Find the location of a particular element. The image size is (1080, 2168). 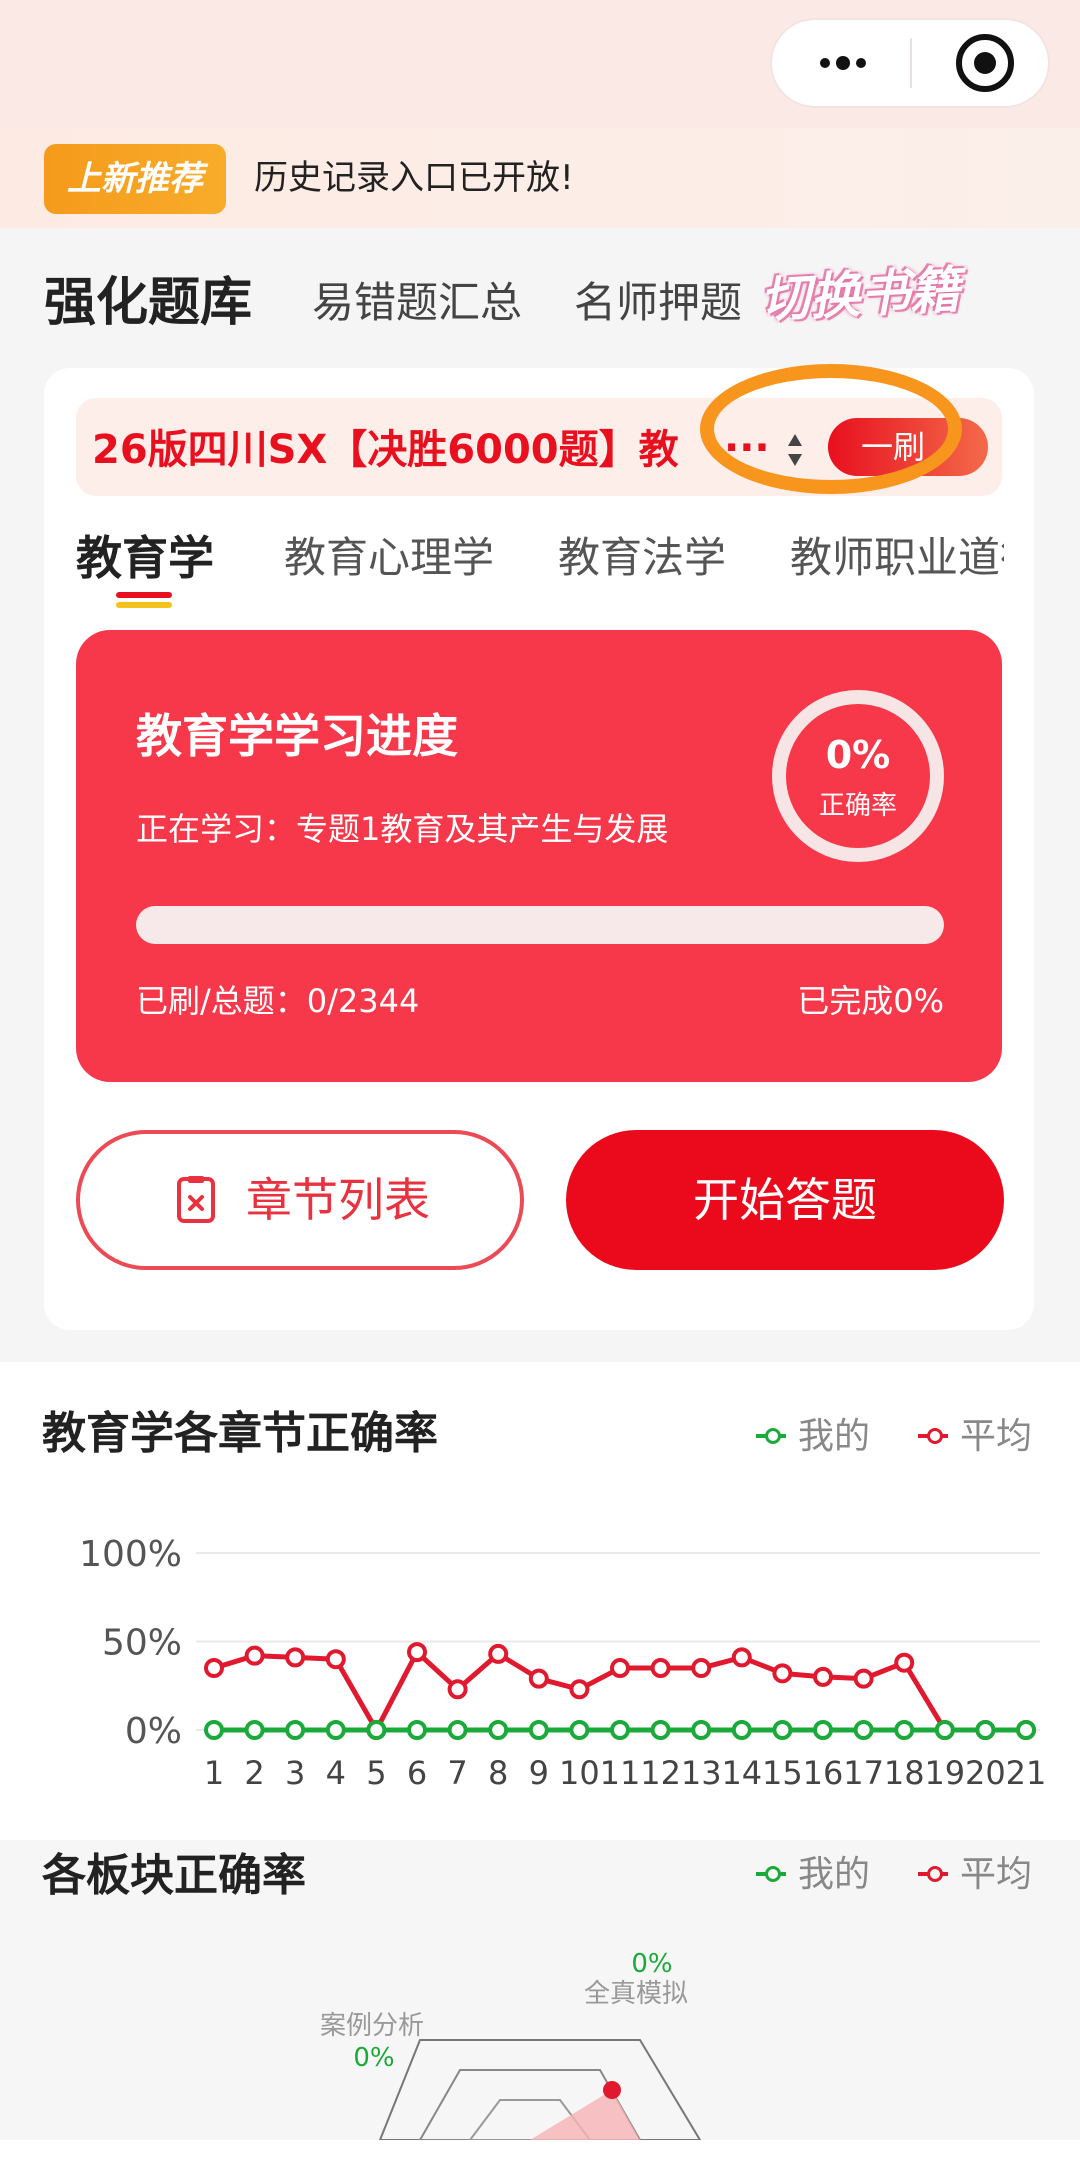

x-tick-label: 21 is located at coordinates (1026, 1773).